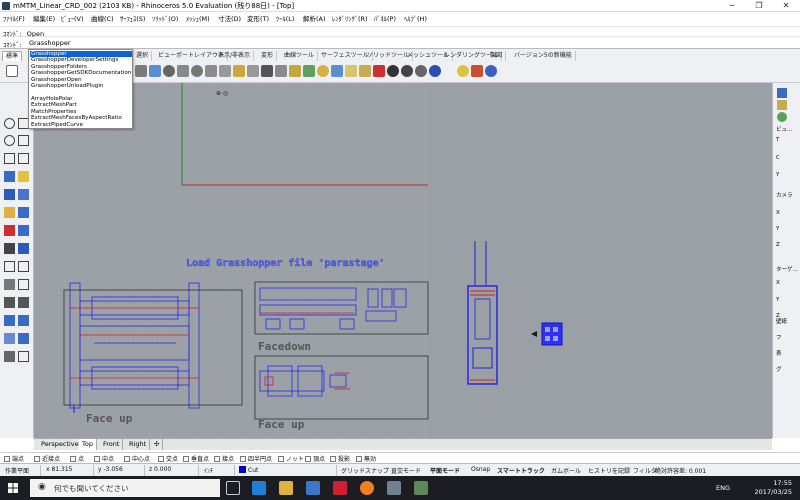 The width and height of the screenshot is (800, 500). Describe the element at coordinates (340, 488) in the screenshot. I see `app-icon-red` at that location.